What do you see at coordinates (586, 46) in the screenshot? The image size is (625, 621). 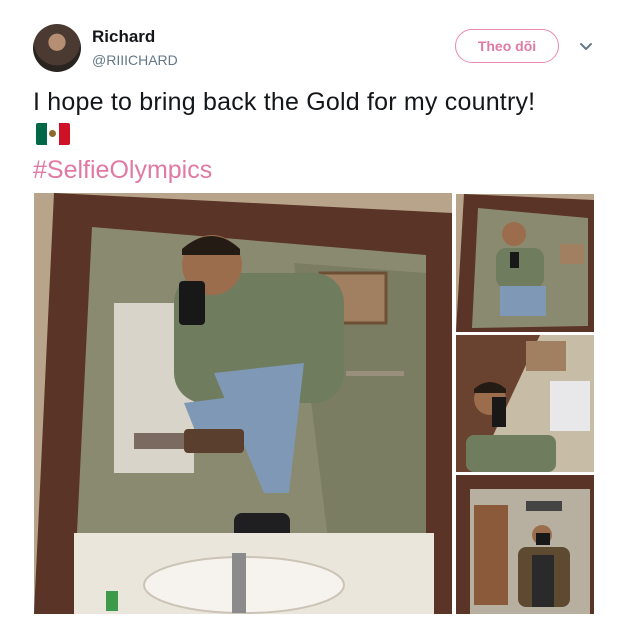 I see `chevron-down-icon` at bounding box center [586, 46].